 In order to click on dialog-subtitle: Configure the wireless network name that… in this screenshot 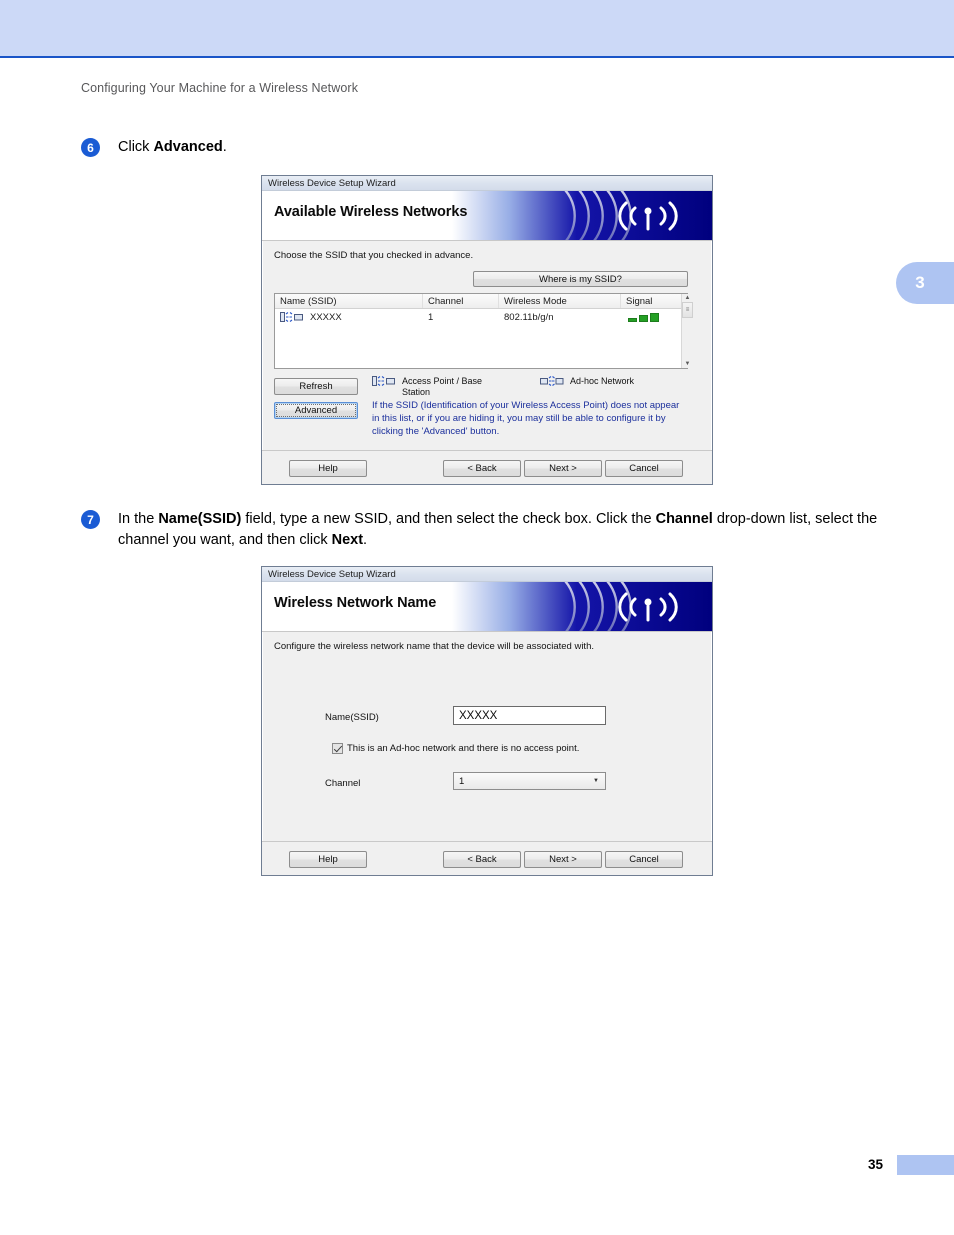, I will do `click(434, 646)`.